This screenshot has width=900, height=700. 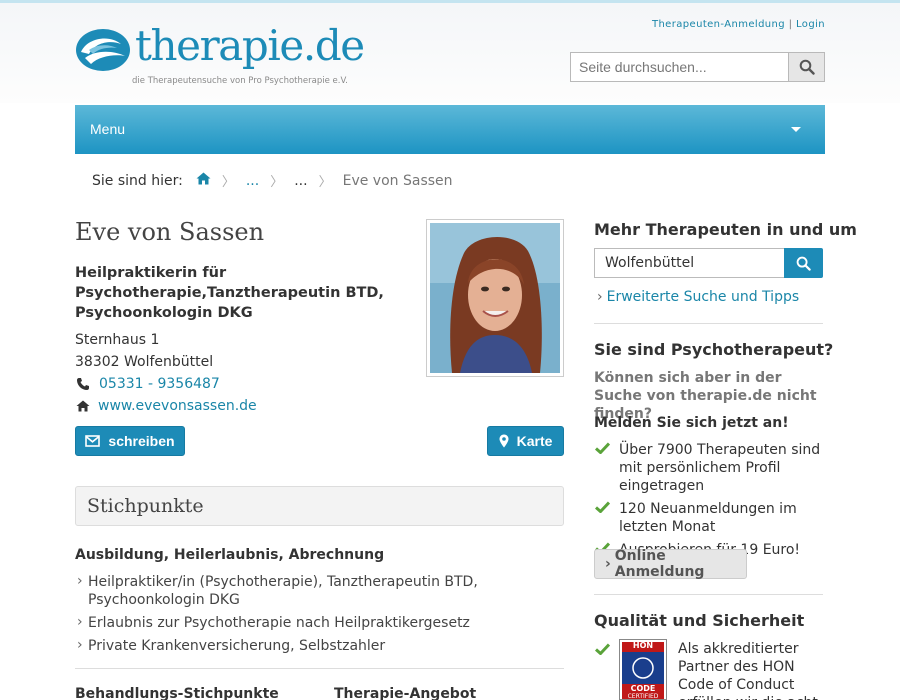 What do you see at coordinates (144, 362) in the screenshot?
I see `address-city: 38302 Wolfenbüttel` at bounding box center [144, 362].